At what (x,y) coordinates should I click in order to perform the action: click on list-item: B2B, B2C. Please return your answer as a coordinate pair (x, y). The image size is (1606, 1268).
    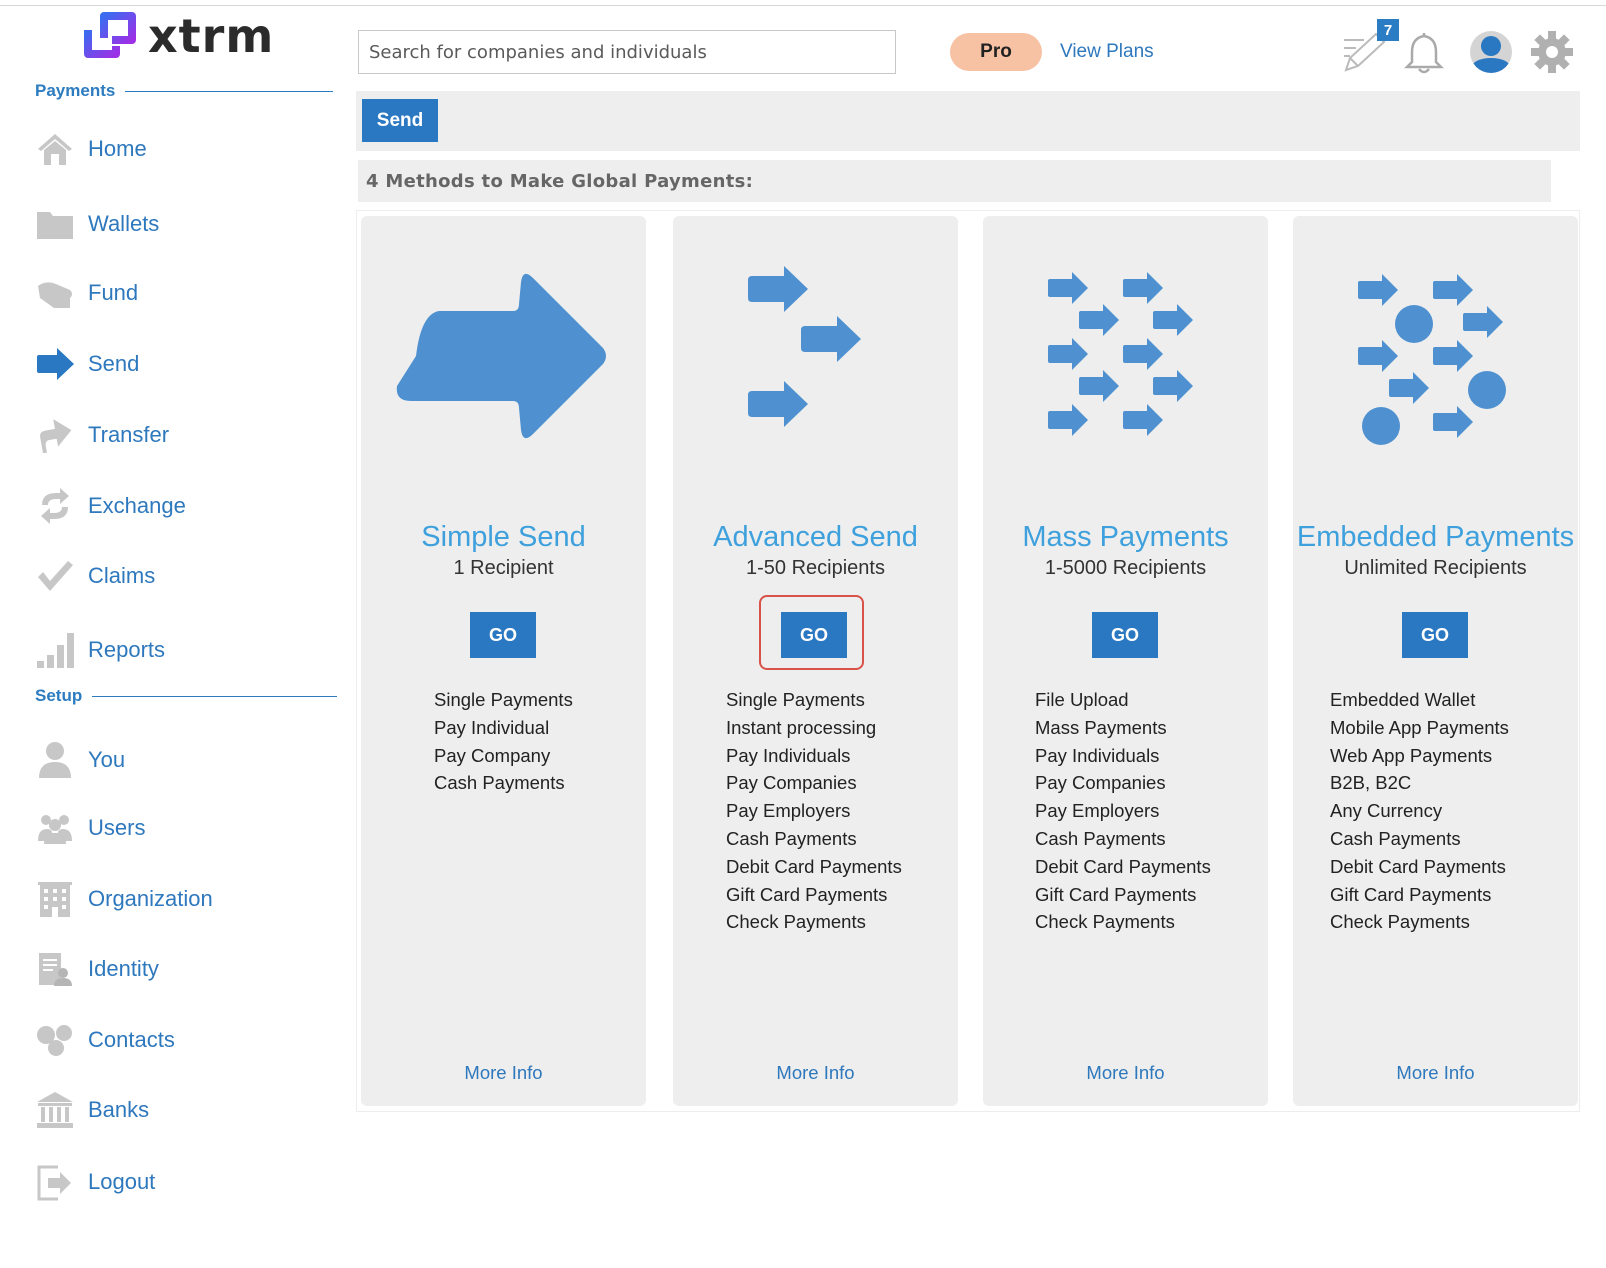
    Looking at the image, I should click on (1371, 783).